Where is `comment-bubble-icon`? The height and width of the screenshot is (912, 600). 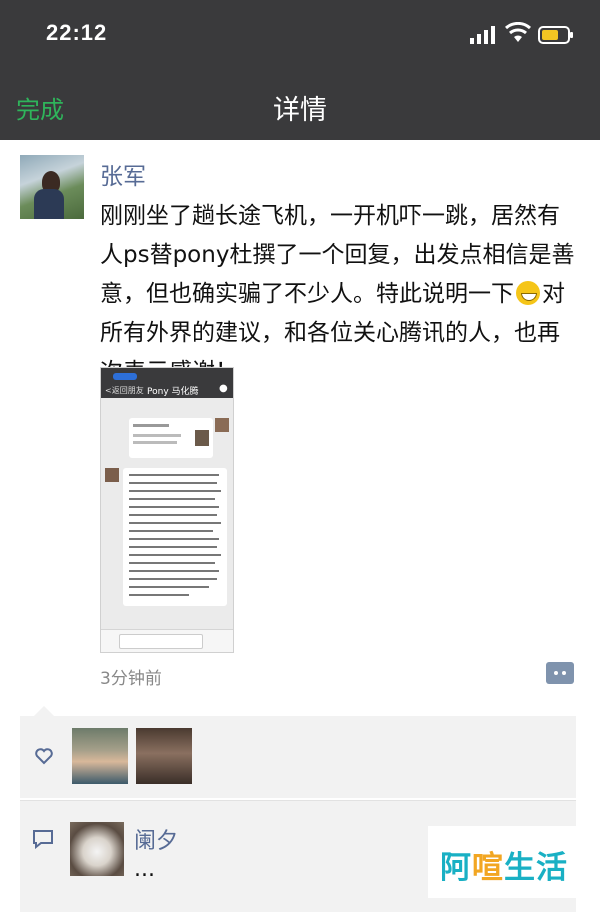
comment-bubble-icon is located at coordinates (43, 839).